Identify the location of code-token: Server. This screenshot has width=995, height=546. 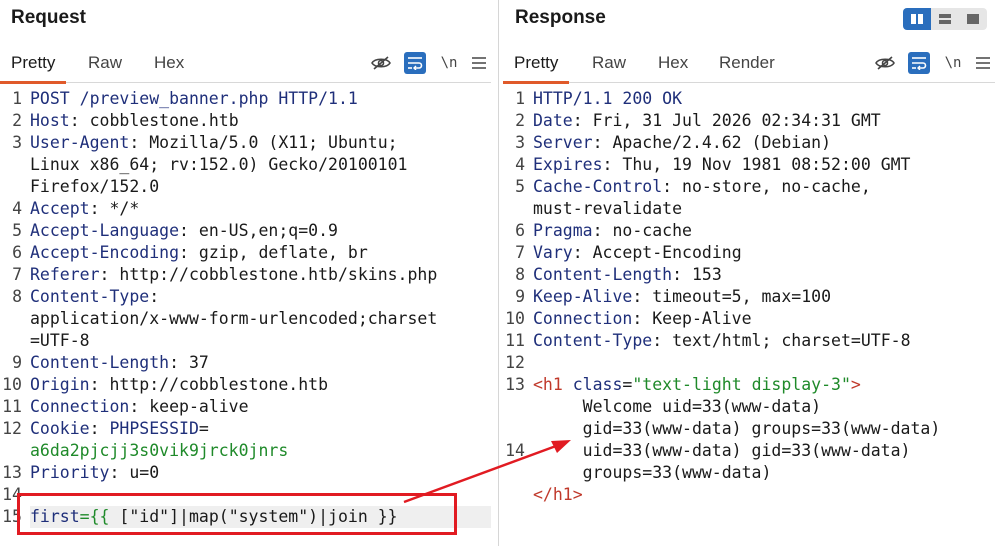
(563, 142).